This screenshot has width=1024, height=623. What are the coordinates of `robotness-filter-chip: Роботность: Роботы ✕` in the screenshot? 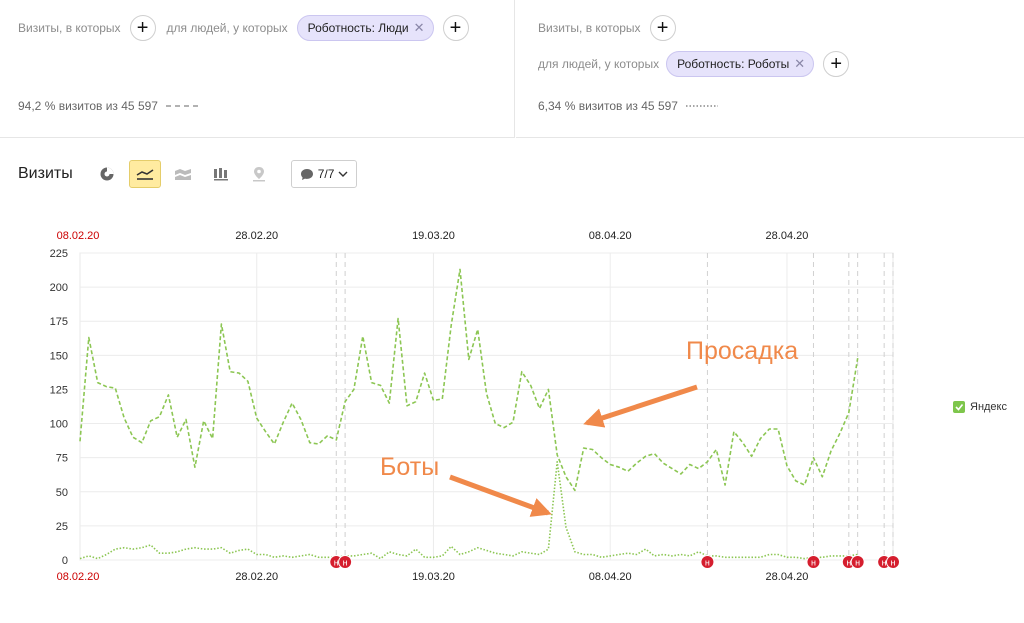 It's located at (740, 64).